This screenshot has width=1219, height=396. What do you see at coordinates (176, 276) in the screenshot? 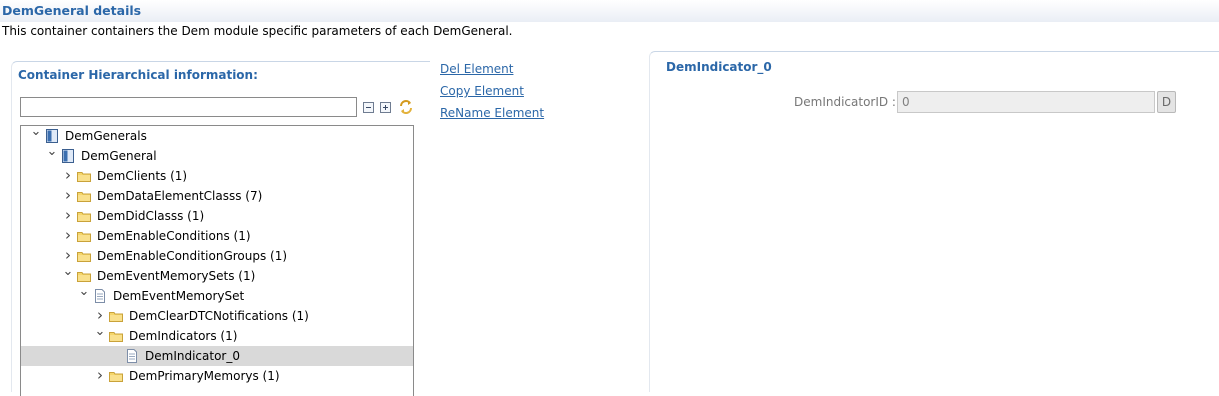
I see `tree-item-label: DemEventMemorySets (1)` at bounding box center [176, 276].